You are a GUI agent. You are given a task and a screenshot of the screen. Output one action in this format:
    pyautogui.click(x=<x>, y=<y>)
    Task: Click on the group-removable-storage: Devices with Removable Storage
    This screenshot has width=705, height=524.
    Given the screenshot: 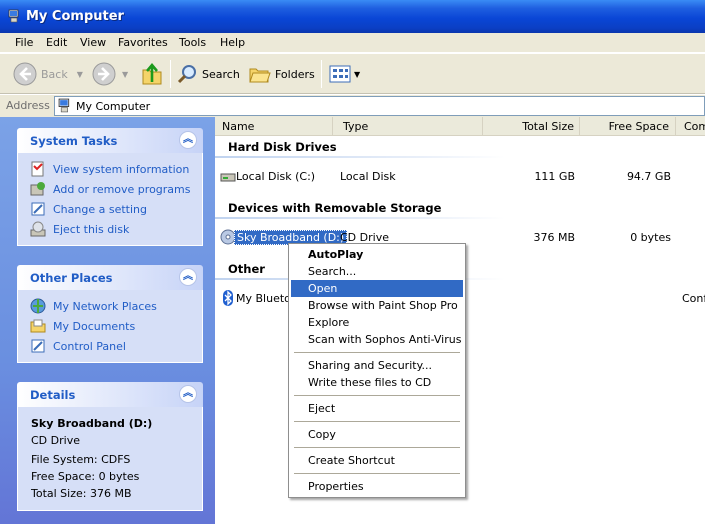 What is the action you would take?
    pyautogui.click(x=334, y=208)
    